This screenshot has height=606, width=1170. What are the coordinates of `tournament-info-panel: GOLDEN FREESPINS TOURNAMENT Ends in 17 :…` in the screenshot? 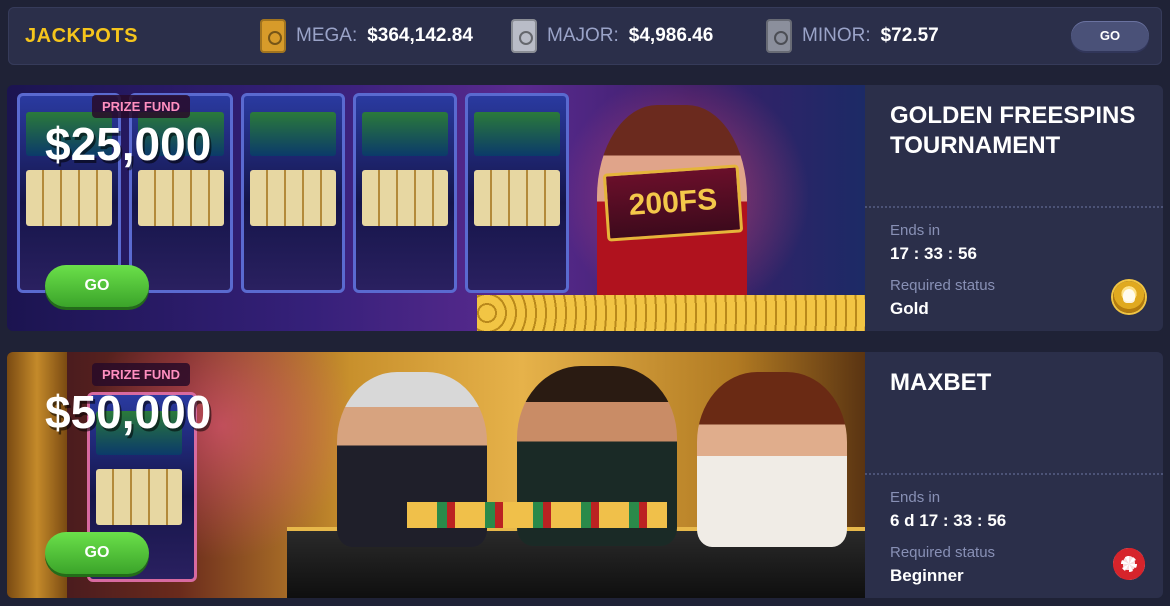 It's located at (1014, 208).